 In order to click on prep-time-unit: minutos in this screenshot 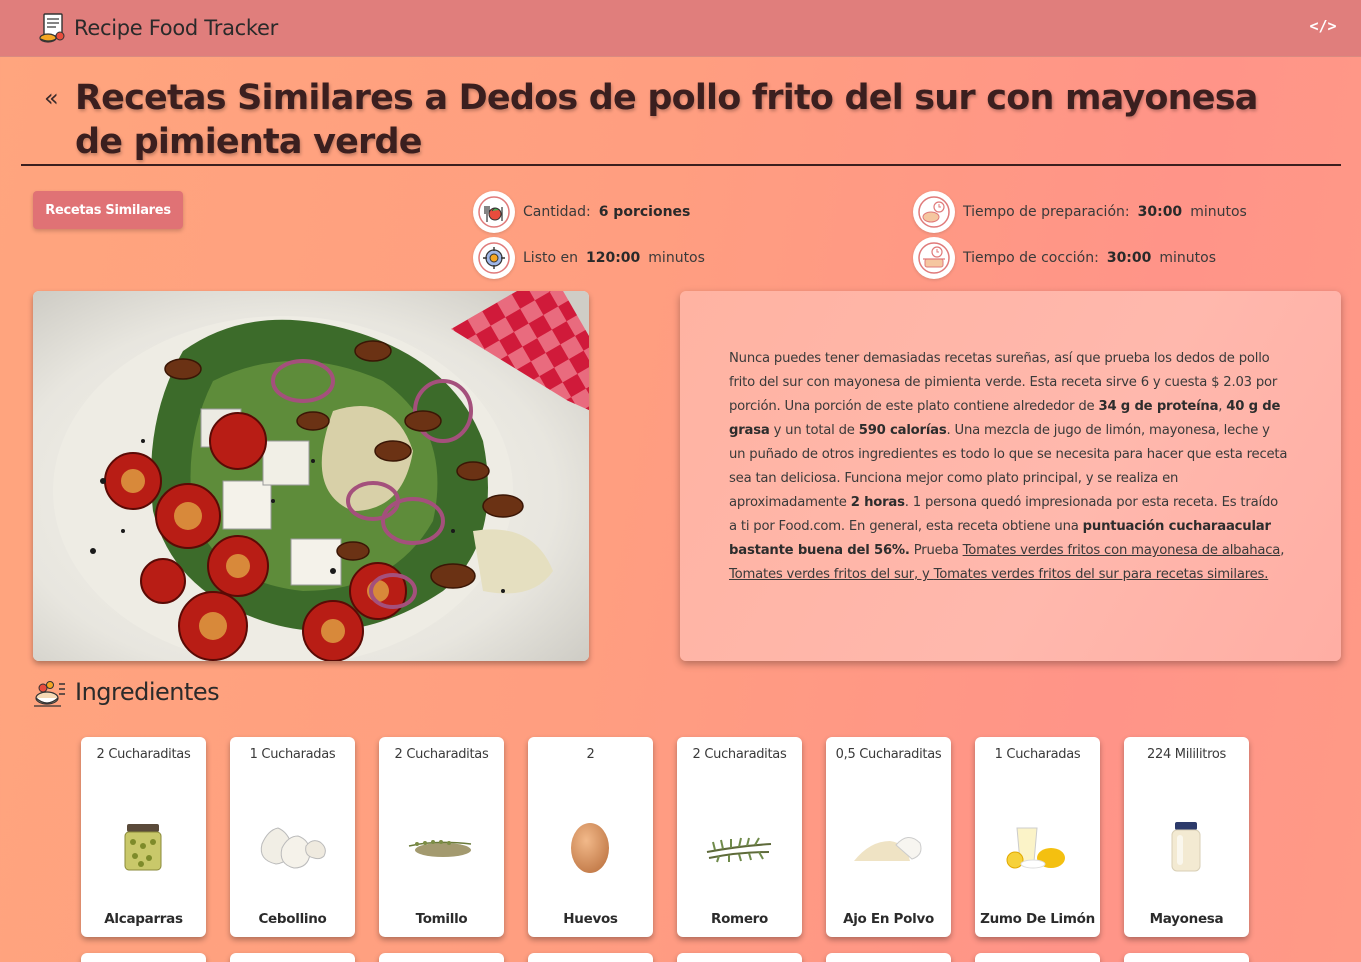, I will do `click(1218, 212)`.